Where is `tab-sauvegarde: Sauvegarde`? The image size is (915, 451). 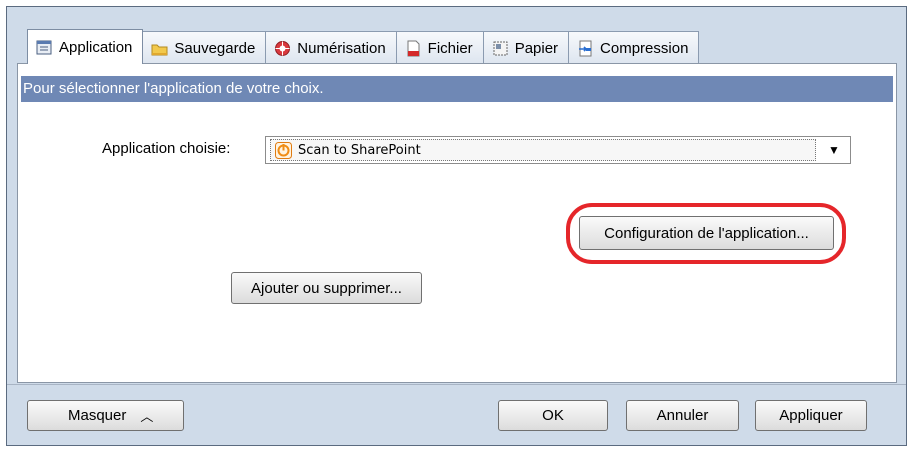
tab-sauvegarde: Sauvegarde is located at coordinates (204, 47).